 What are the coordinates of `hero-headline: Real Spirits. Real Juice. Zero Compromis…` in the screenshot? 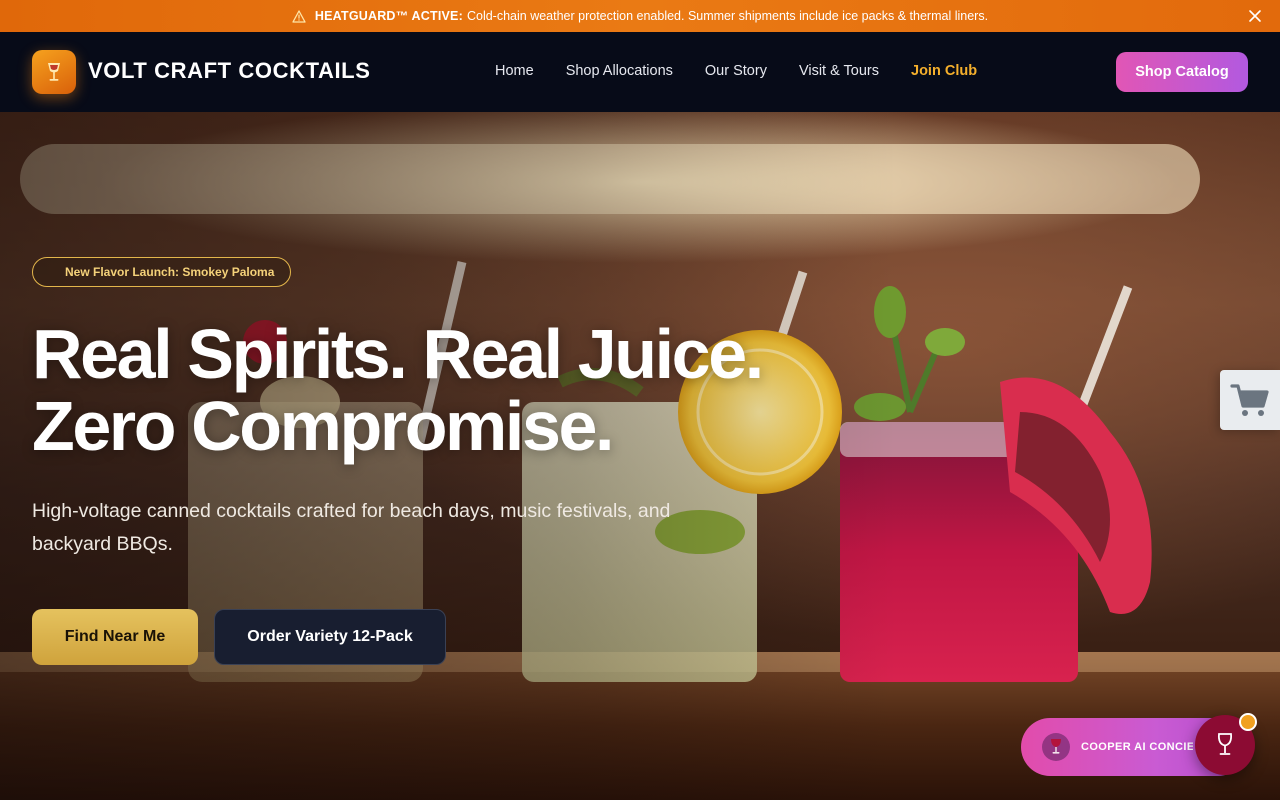 It's located at (398, 390).